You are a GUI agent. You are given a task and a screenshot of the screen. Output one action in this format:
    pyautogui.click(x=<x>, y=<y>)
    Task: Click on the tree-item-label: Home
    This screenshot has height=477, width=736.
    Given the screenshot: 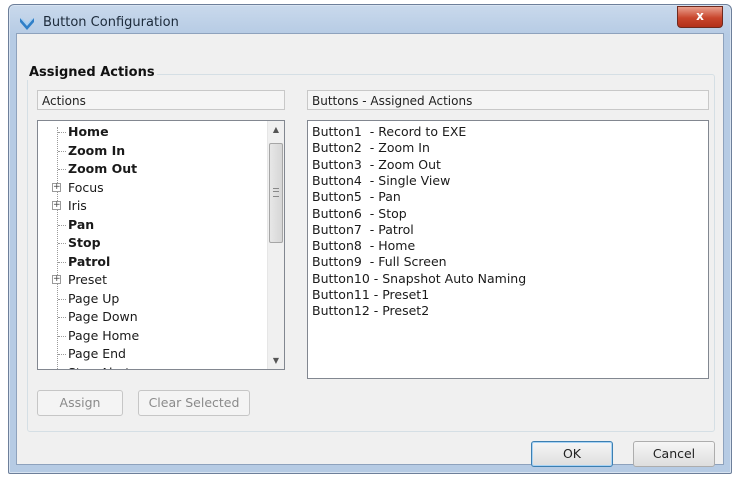 What is the action you would take?
    pyautogui.click(x=88, y=131)
    